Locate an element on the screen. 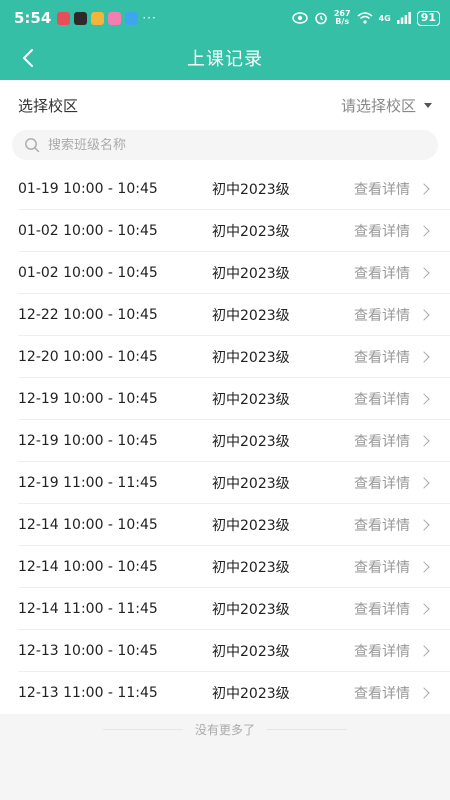 Image resolution: width=450 pixels, height=800 pixels. caret-down-icon is located at coordinates (428, 105).